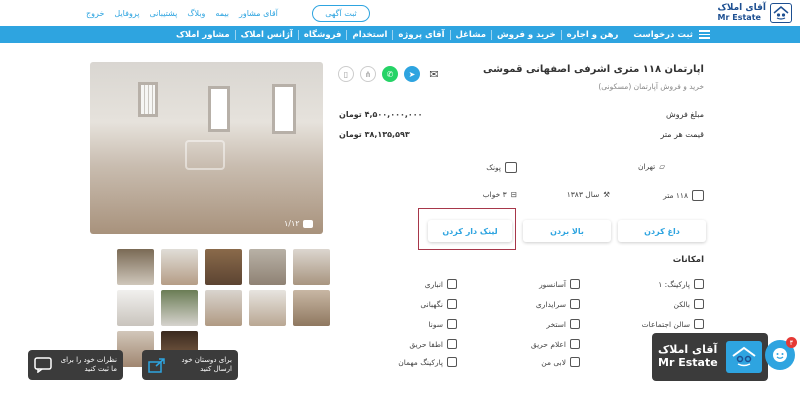 The image size is (800, 400). Describe the element at coordinates (412, 74) in the screenshot. I see `telegram-icon: ➤` at that location.